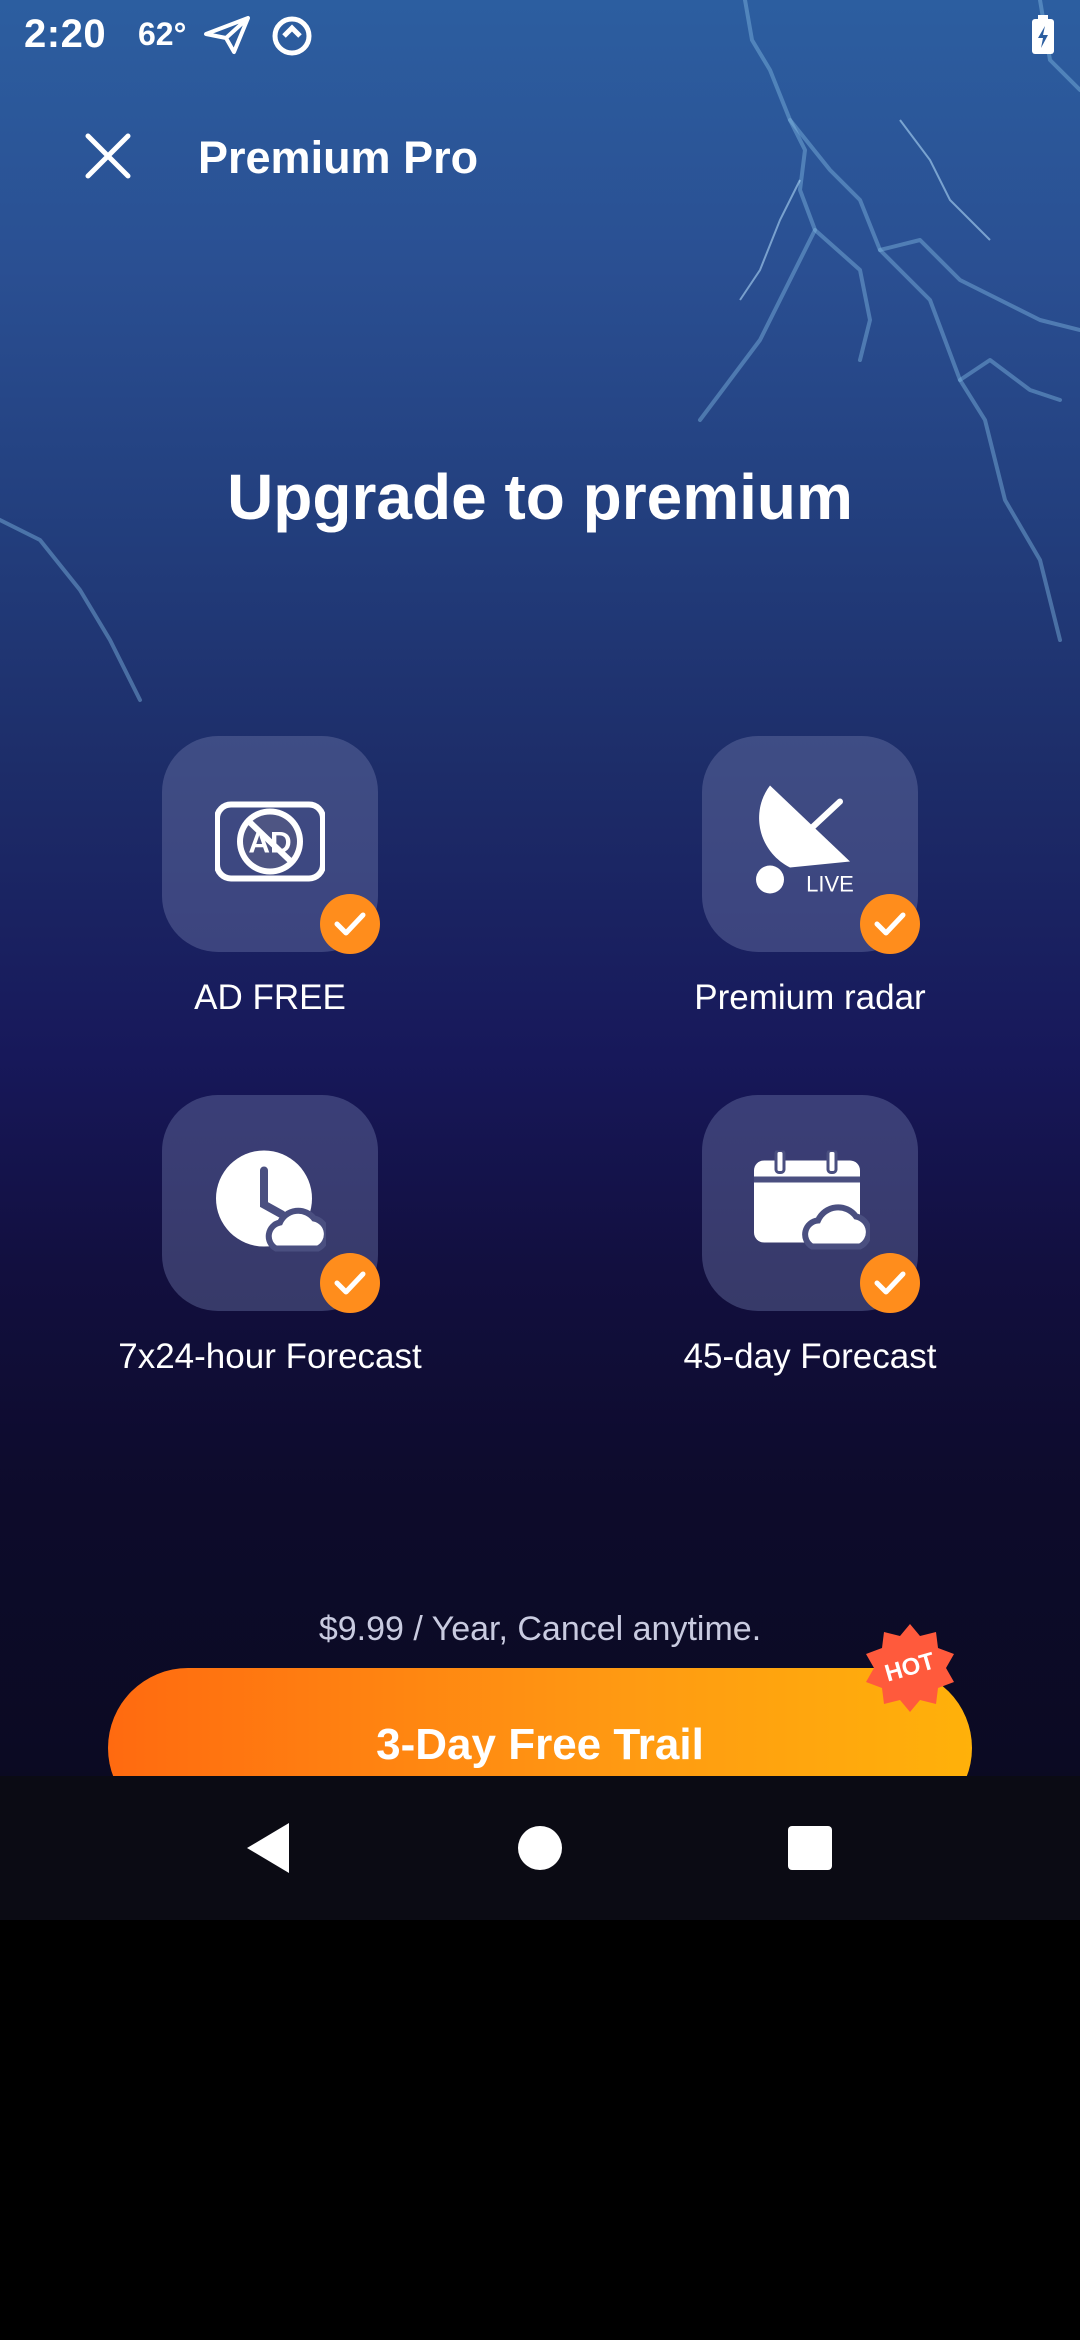 This screenshot has width=1080, height=2340. I want to click on nav-home-button, so click(540, 1848).